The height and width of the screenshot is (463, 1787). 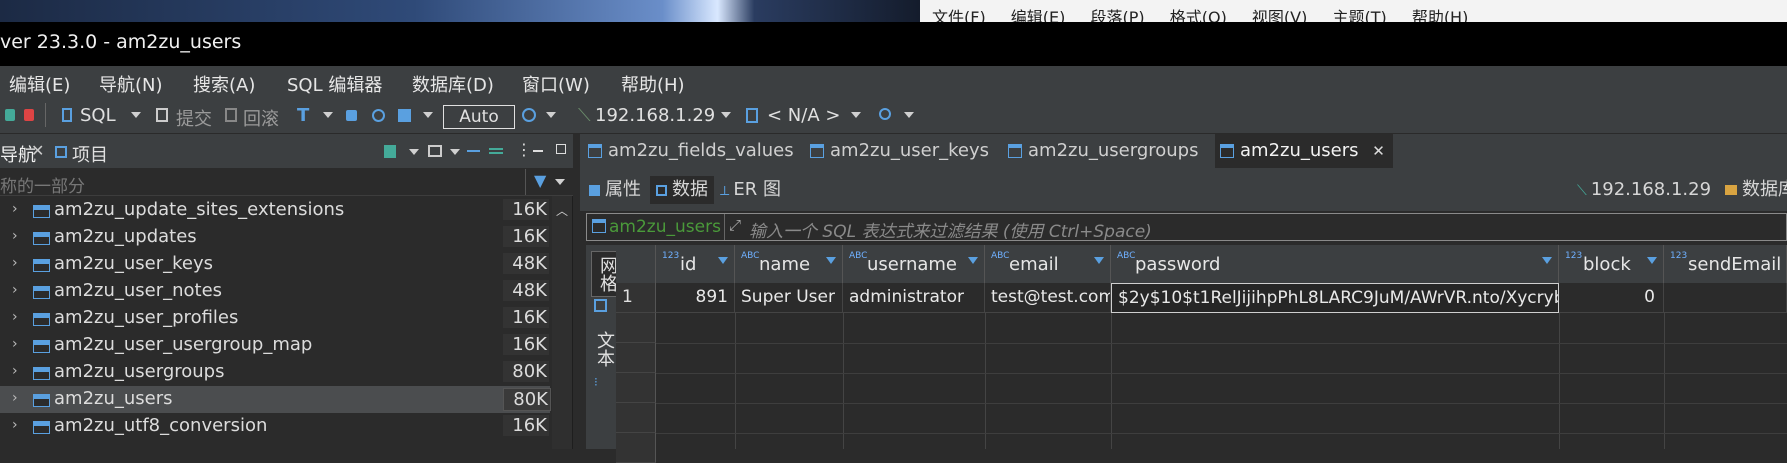 What do you see at coordinates (655, 115) in the screenshot?
I see `connection-host: 192.168.1.29` at bounding box center [655, 115].